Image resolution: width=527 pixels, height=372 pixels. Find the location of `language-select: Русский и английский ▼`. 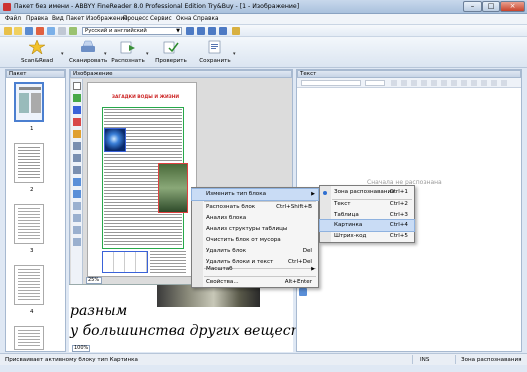

language-select: Русский и английский ▼ is located at coordinates (132, 31).